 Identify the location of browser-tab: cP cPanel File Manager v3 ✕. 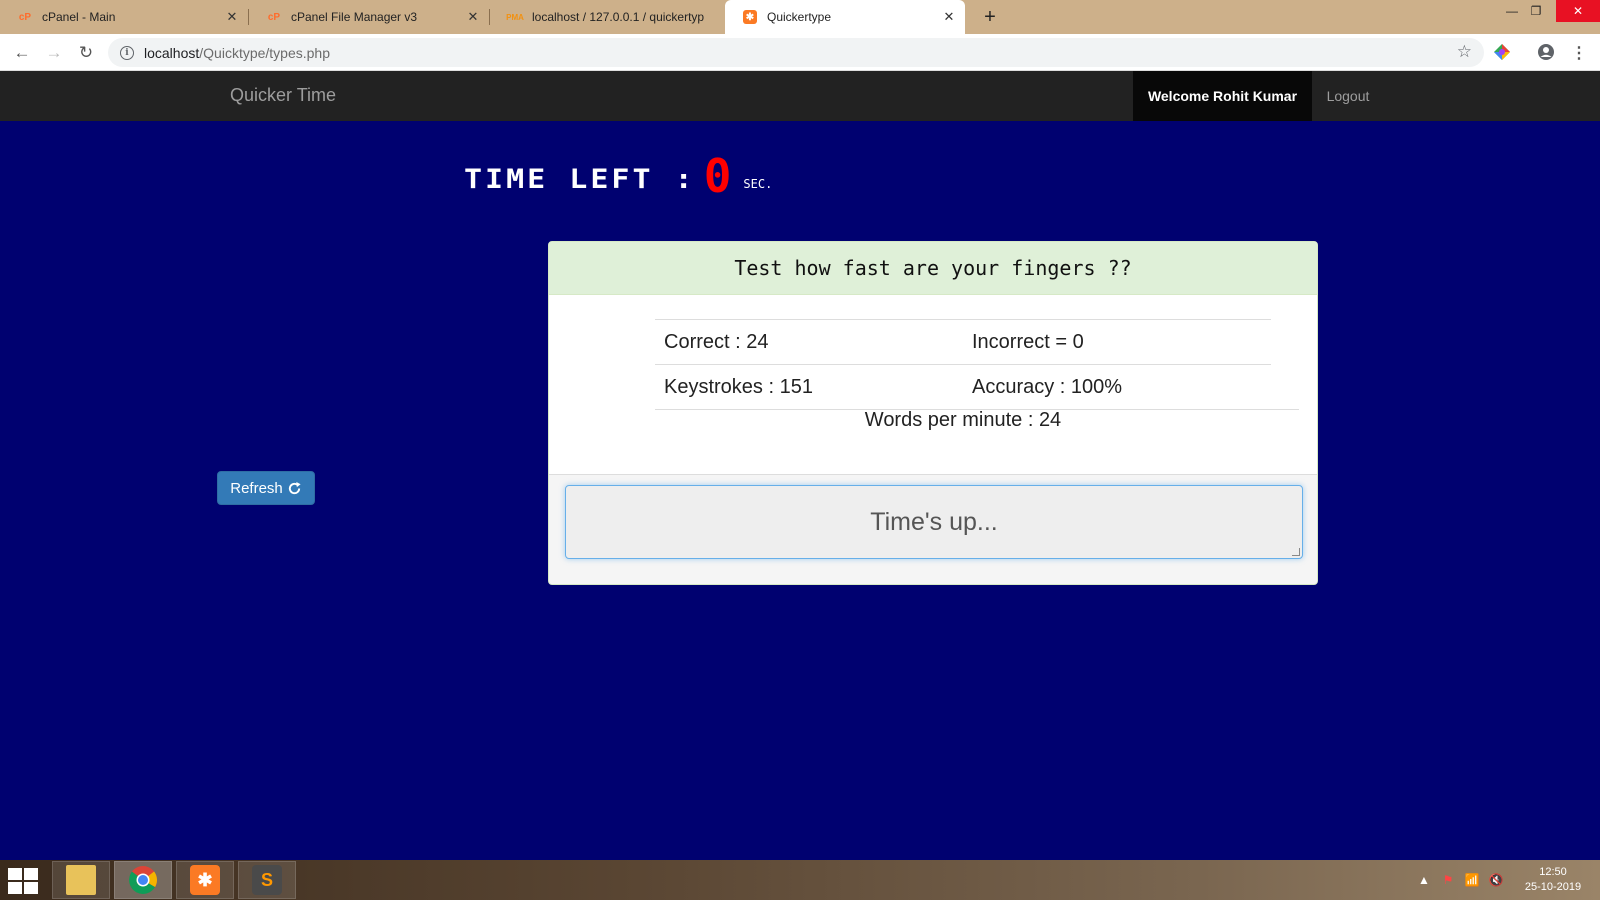
(369, 17).